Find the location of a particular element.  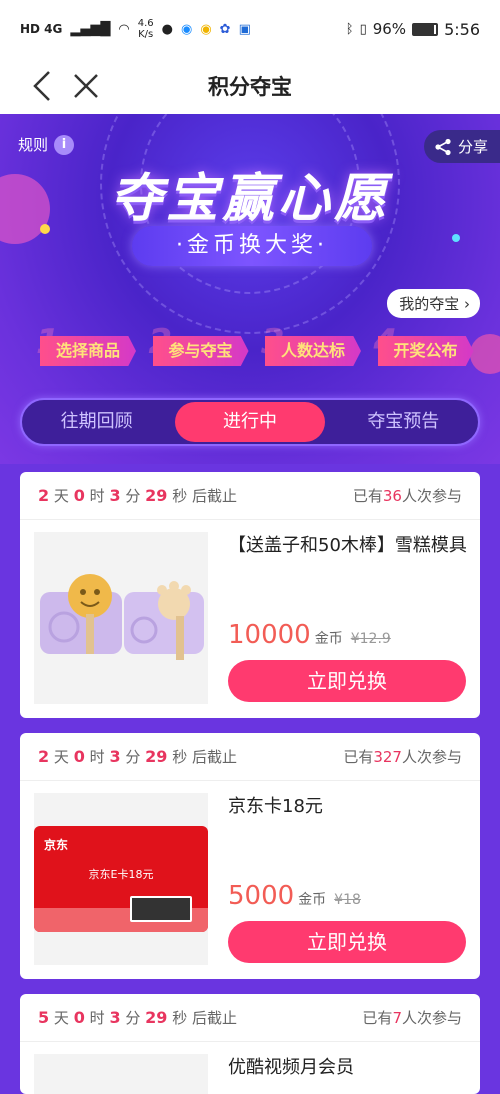

ice-mold-image is located at coordinates (122, 617).